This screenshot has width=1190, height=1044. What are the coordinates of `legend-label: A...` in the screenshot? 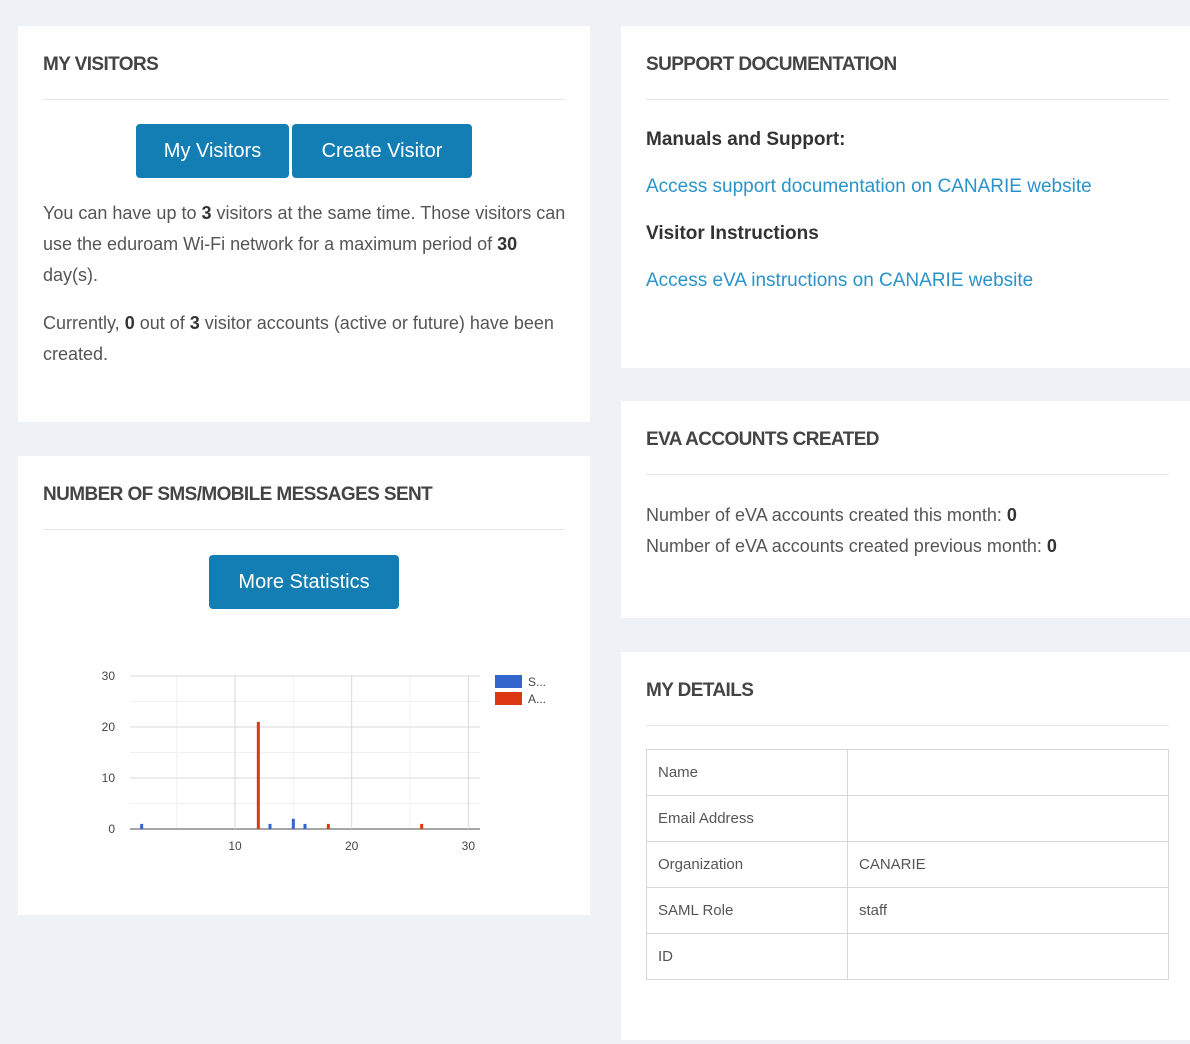 It's located at (537, 699).